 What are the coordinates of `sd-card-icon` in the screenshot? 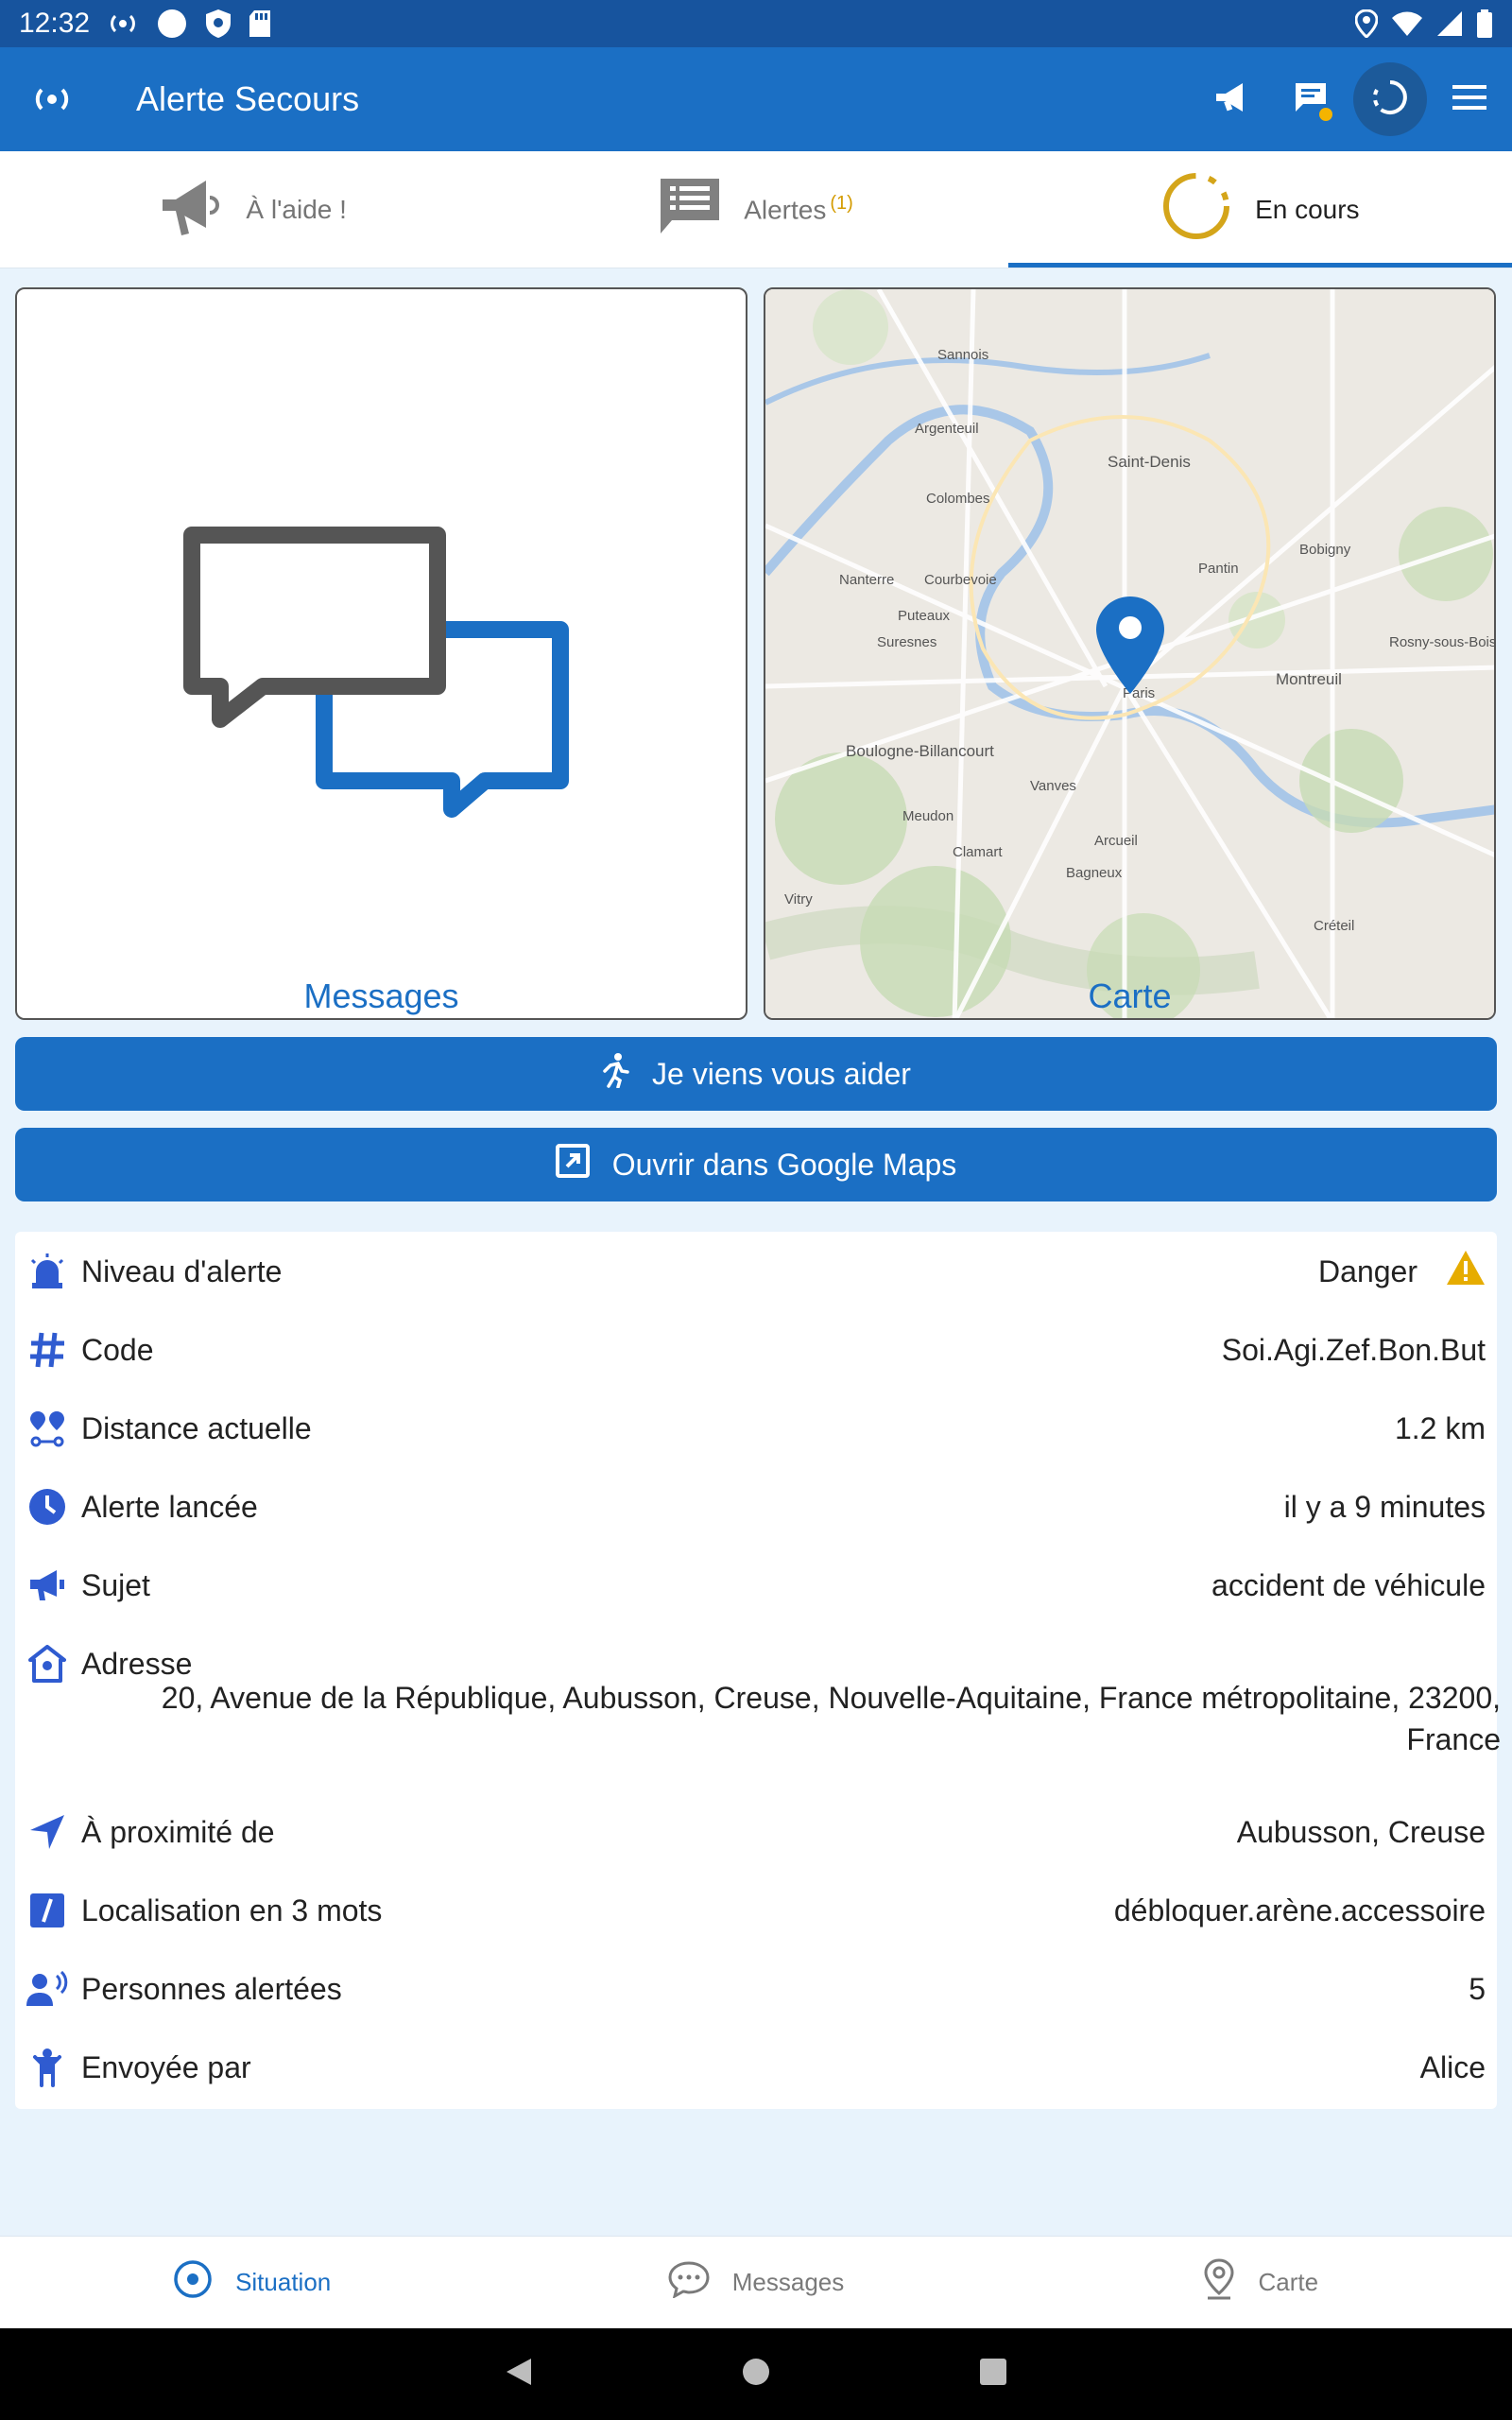 It's located at (260, 24).